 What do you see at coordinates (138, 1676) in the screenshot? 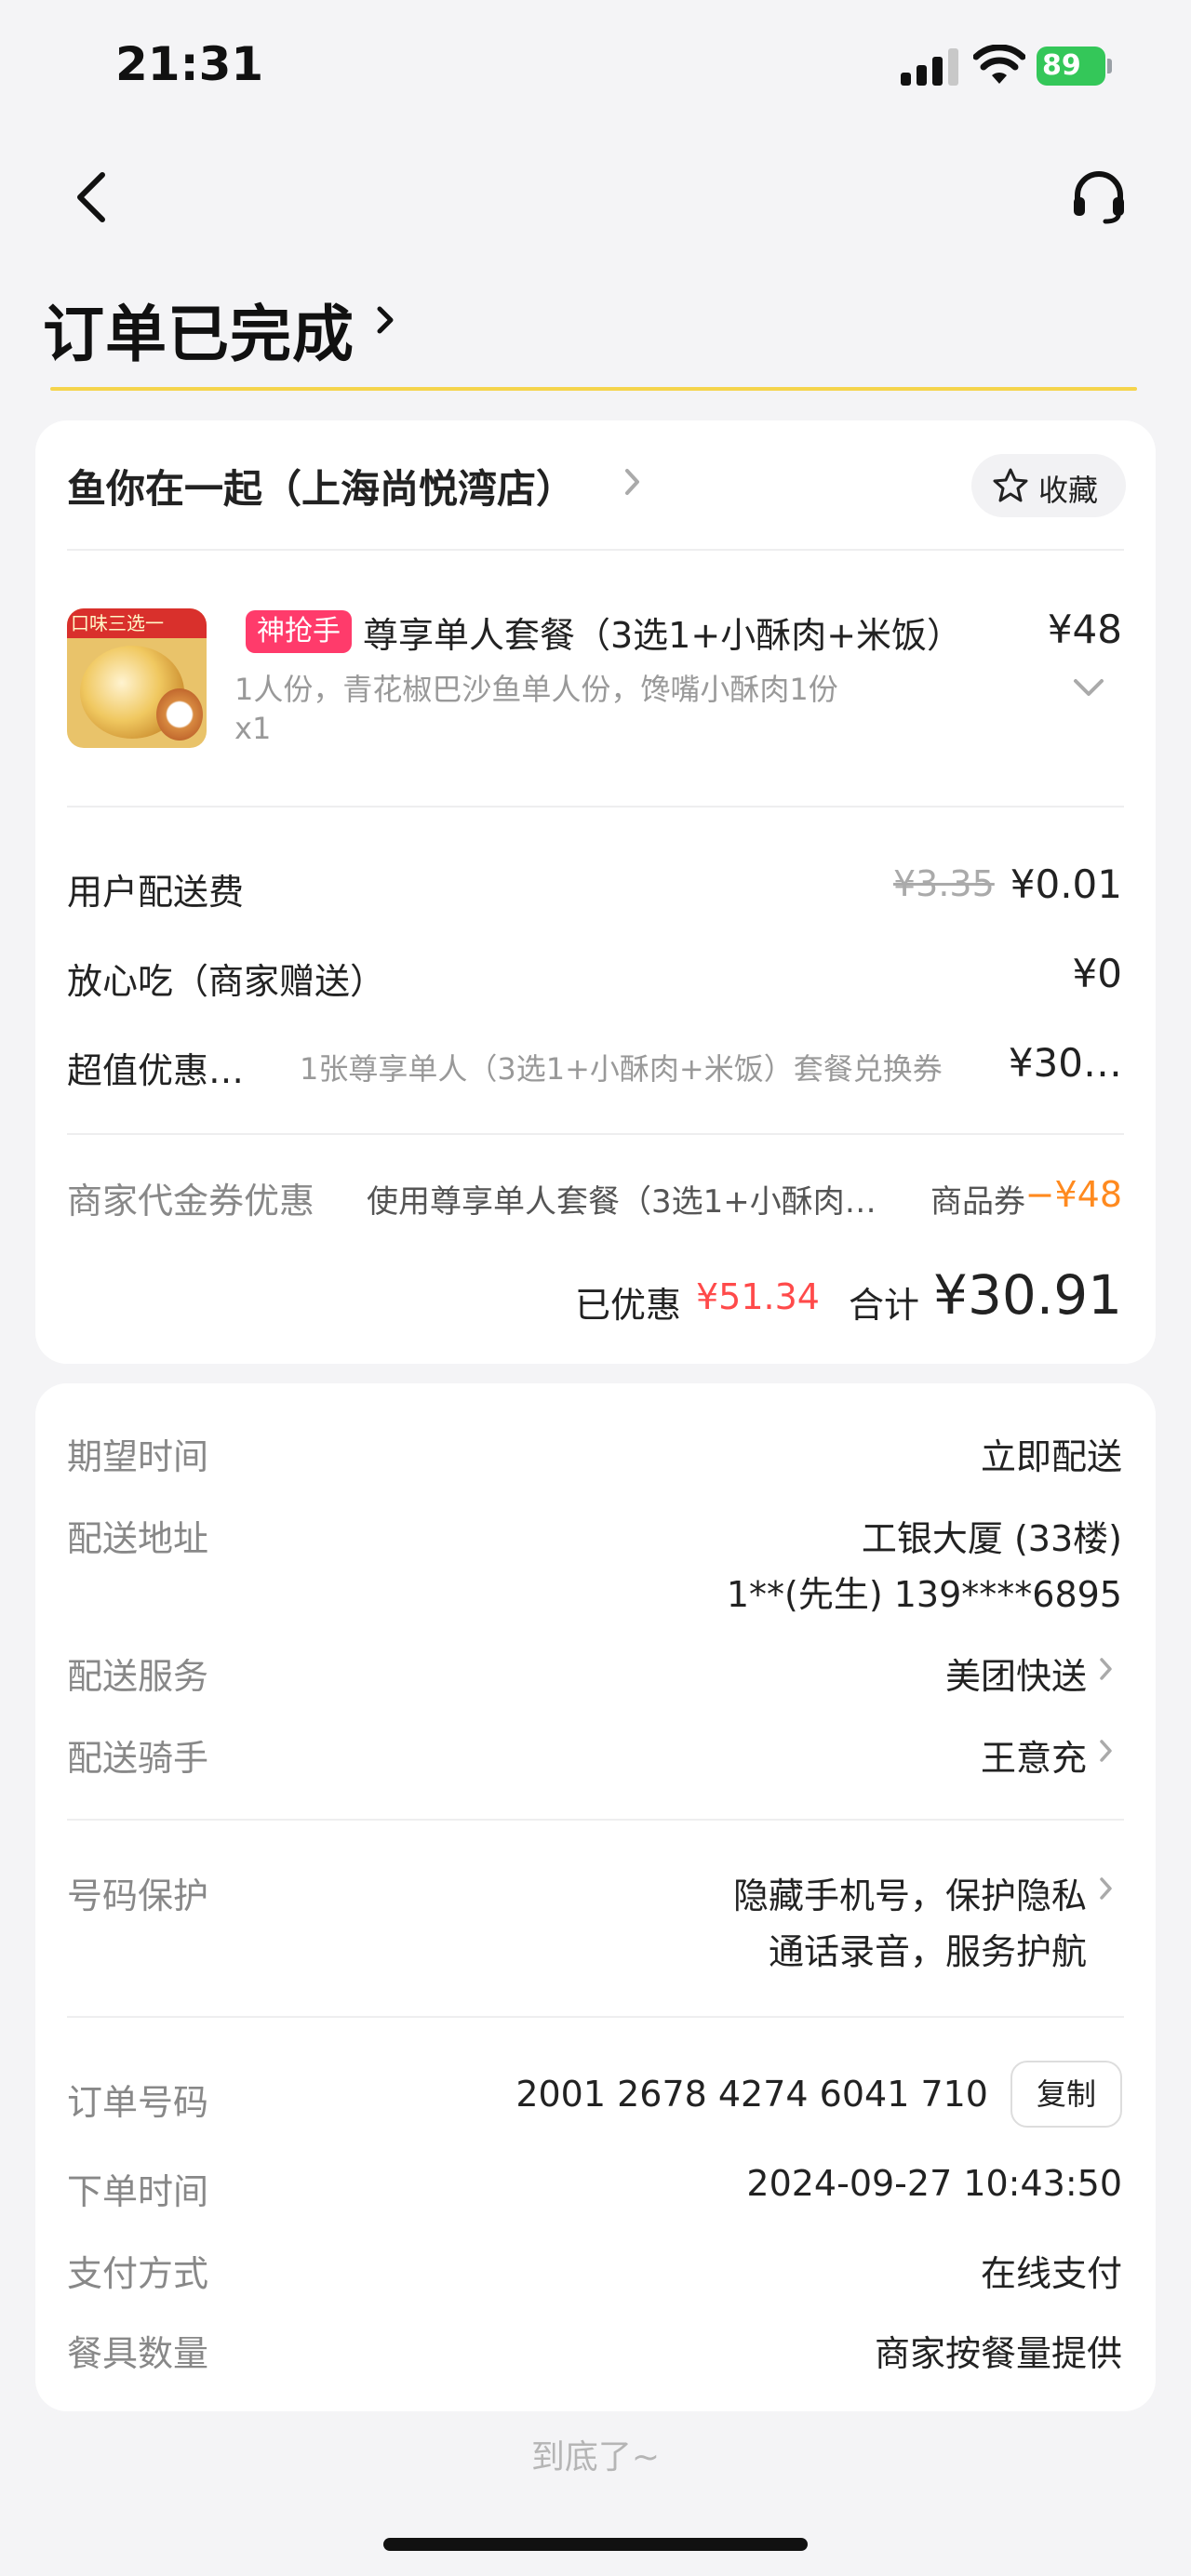
I see `delivery-service-label: 配送服务` at bounding box center [138, 1676].